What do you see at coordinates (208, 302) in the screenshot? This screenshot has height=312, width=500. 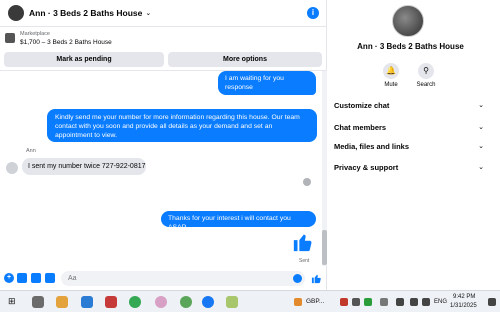 I see `facebook-icon` at bounding box center [208, 302].